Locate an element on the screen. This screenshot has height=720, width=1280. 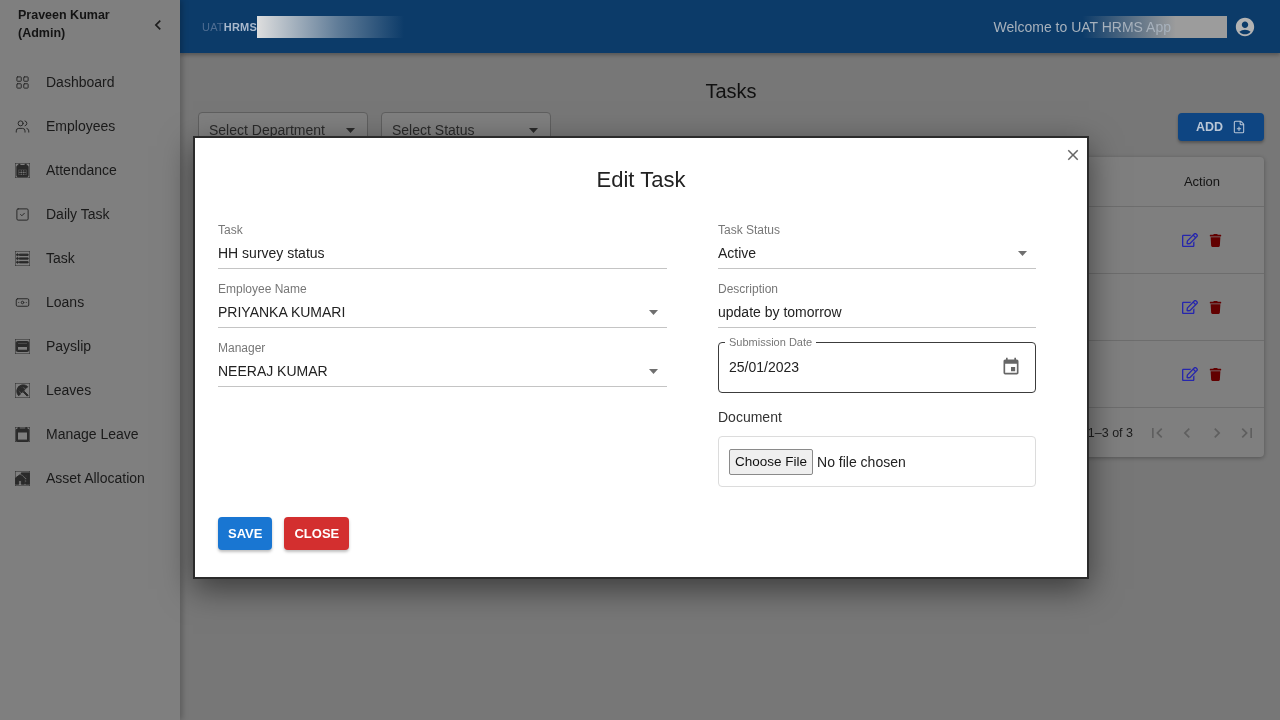
file-upload-field: Choose File No file chosen is located at coordinates (877, 461).